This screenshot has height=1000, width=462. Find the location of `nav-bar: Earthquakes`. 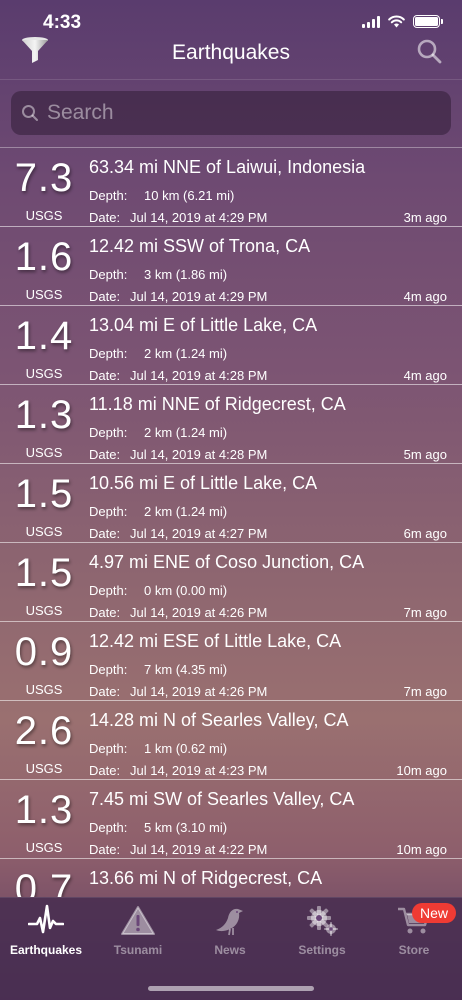

nav-bar: Earthquakes is located at coordinates (231, 58).